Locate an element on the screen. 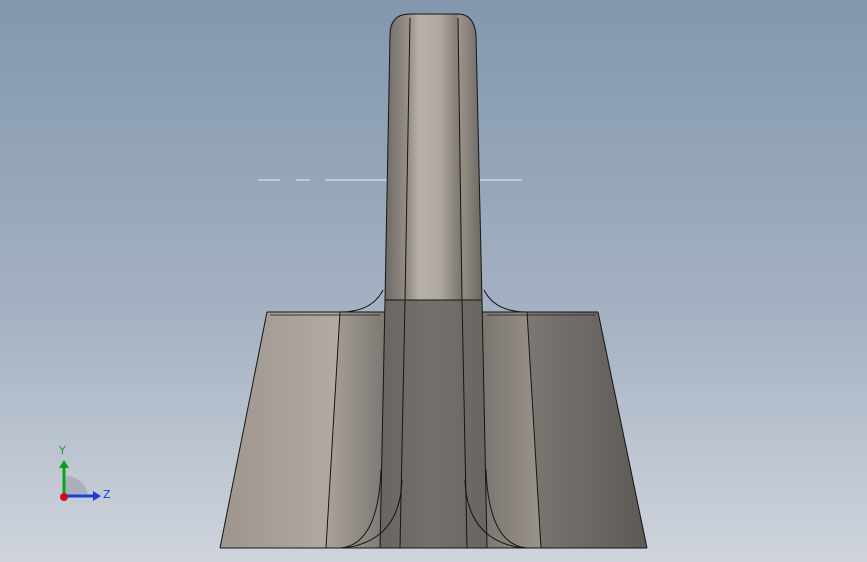 This screenshot has width=867, height=562. z-axis-label: Z is located at coordinates (107, 494).